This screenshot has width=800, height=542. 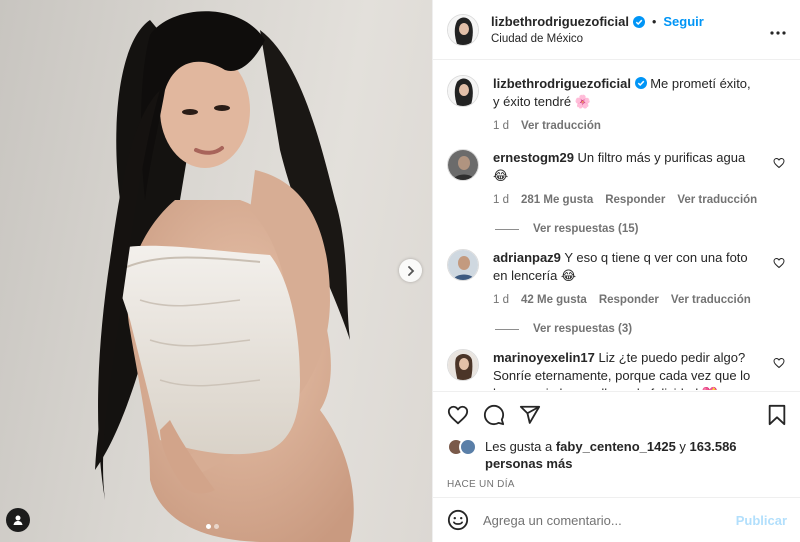 What do you see at coordinates (562, 83) in the screenshot?
I see `caption-username: lizbethrodriguezoficial` at bounding box center [562, 83].